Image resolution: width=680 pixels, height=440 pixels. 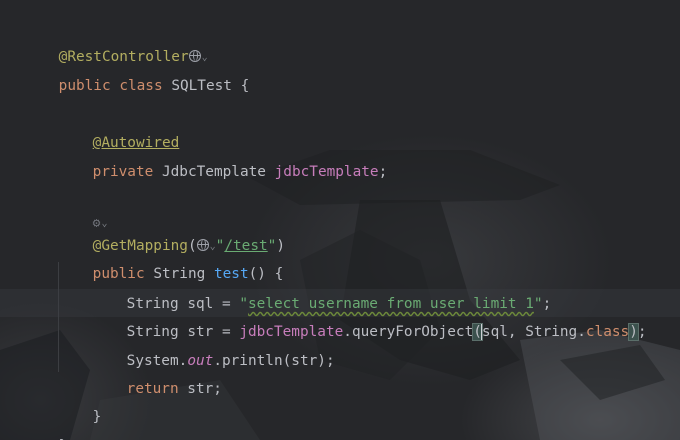 What do you see at coordinates (84, 86) in the screenshot?
I see `keyword: public` at bounding box center [84, 86].